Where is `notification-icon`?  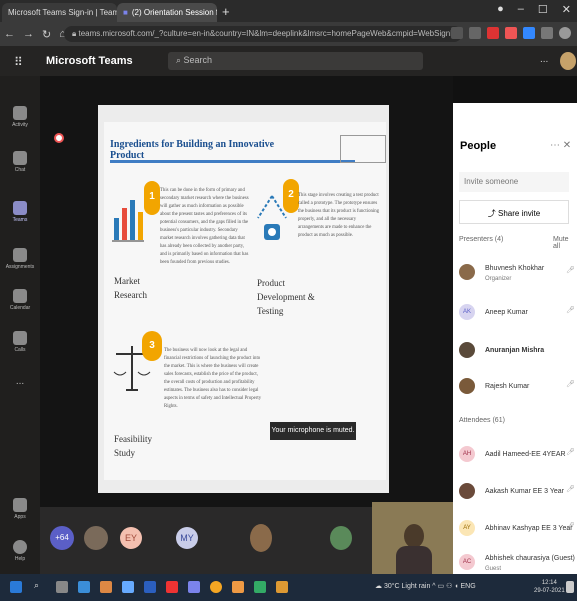 notification-icon is located at coordinates (570, 587).